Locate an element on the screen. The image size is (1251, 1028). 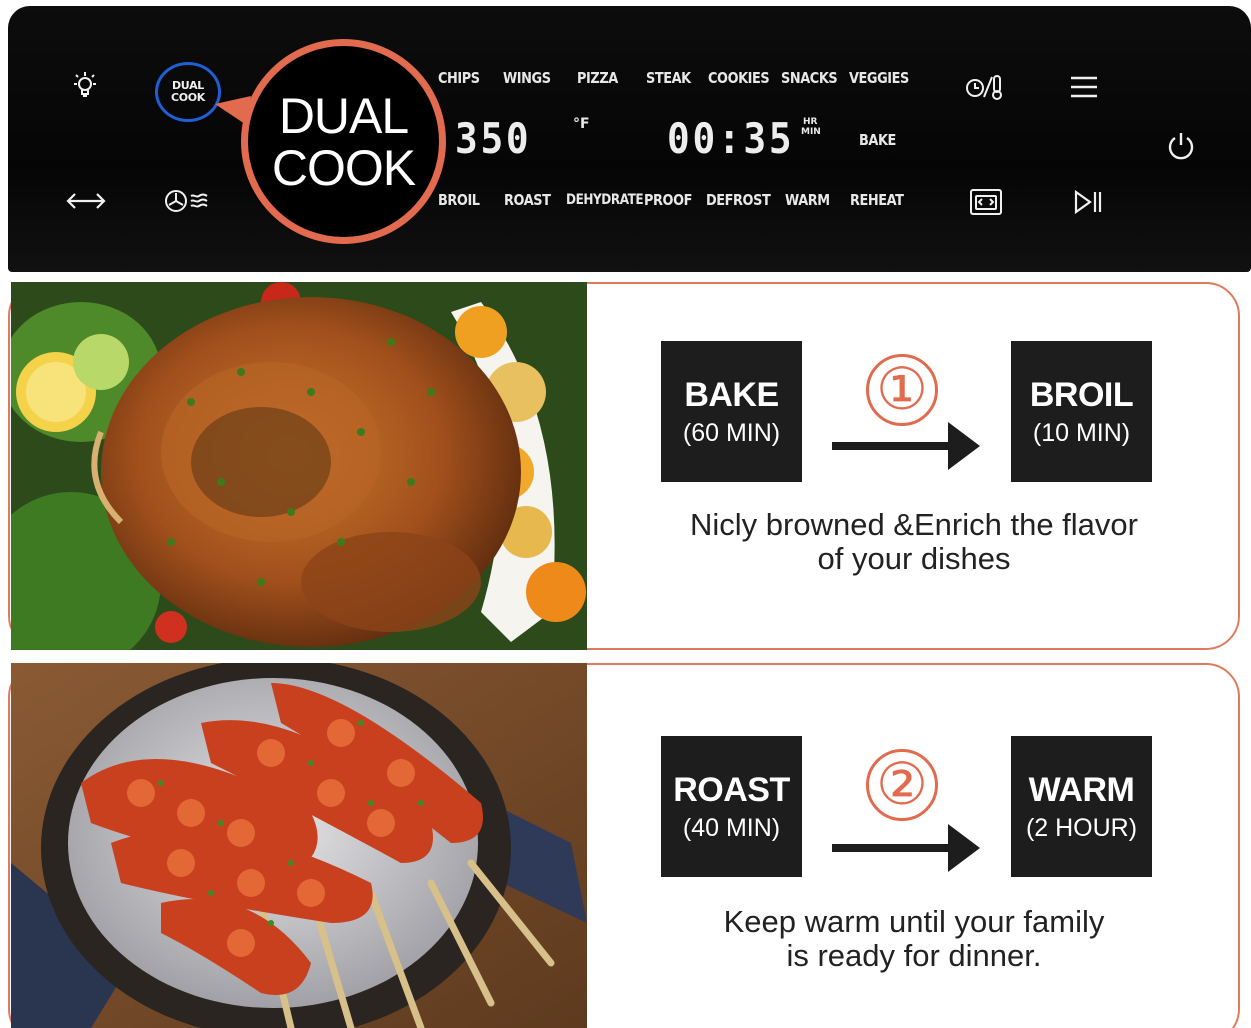
dual-cook-callout: DUAL COOK is located at coordinates (343, 141).